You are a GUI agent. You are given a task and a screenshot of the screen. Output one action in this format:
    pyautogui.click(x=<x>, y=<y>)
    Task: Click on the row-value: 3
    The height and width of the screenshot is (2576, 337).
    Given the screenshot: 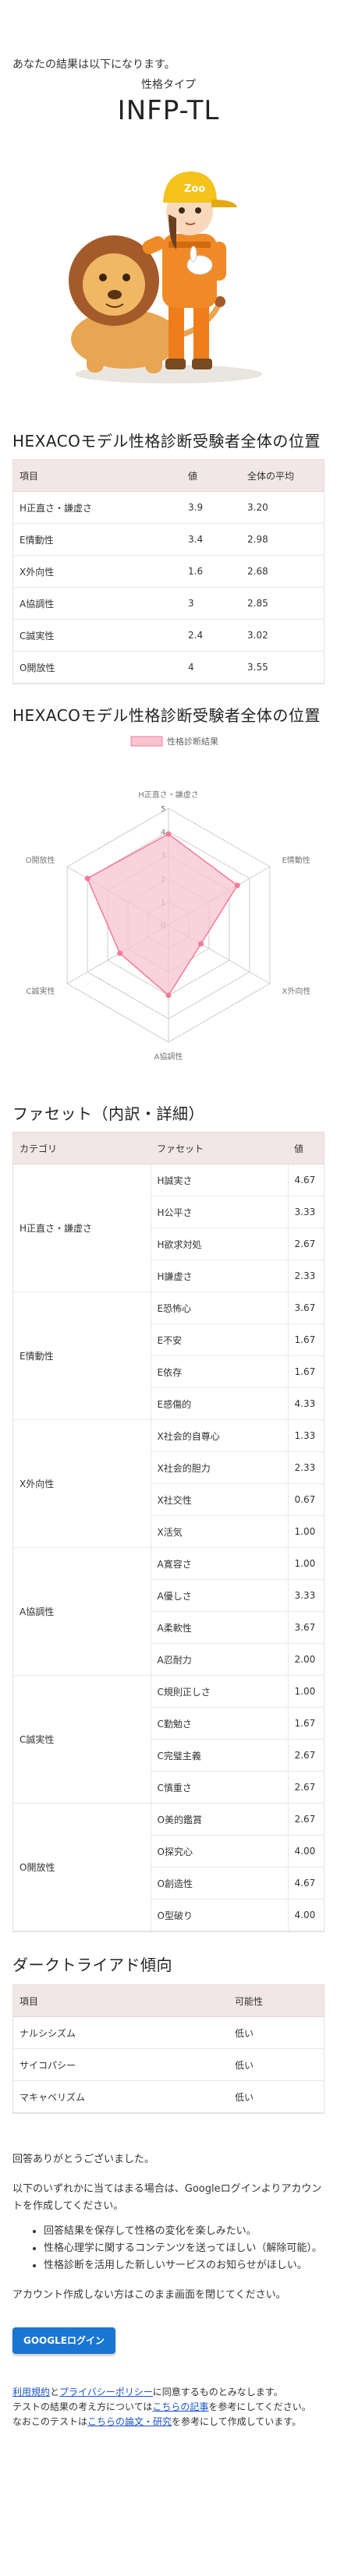 What is the action you would take?
    pyautogui.click(x=211, y=603)
    